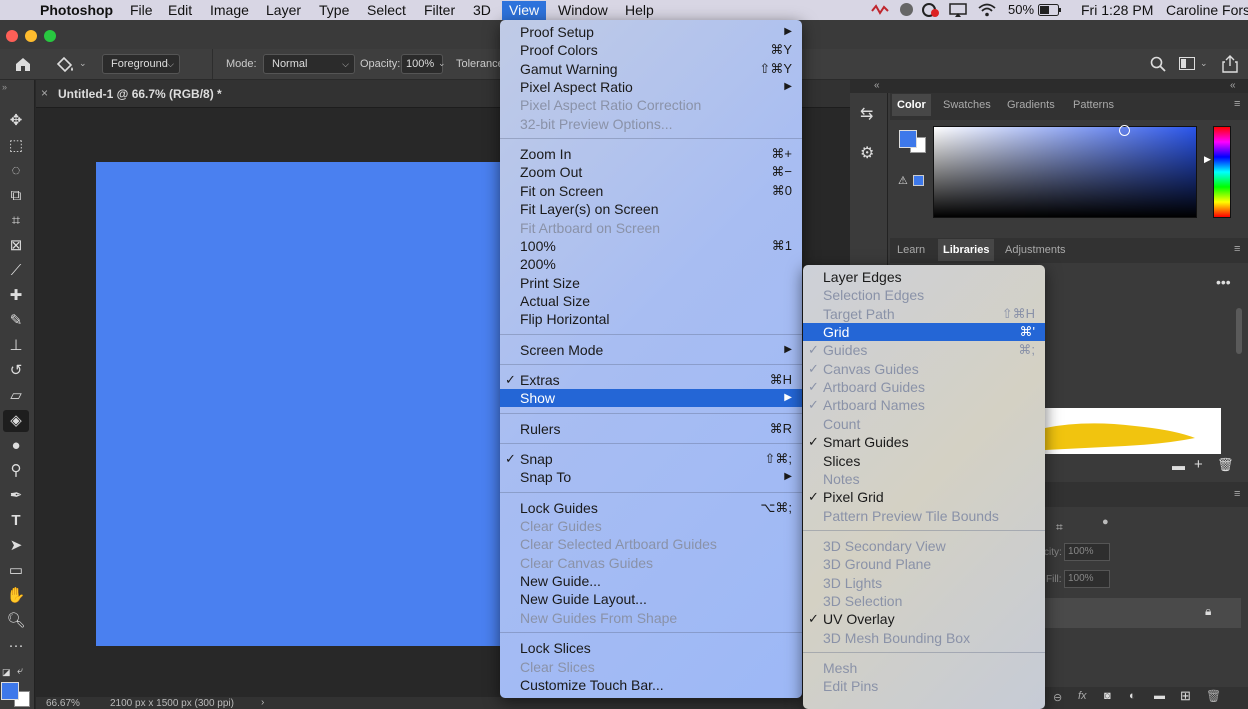 The image size is (1248, 709). I want to click on adobe-sync-icon, so click(880, 10).